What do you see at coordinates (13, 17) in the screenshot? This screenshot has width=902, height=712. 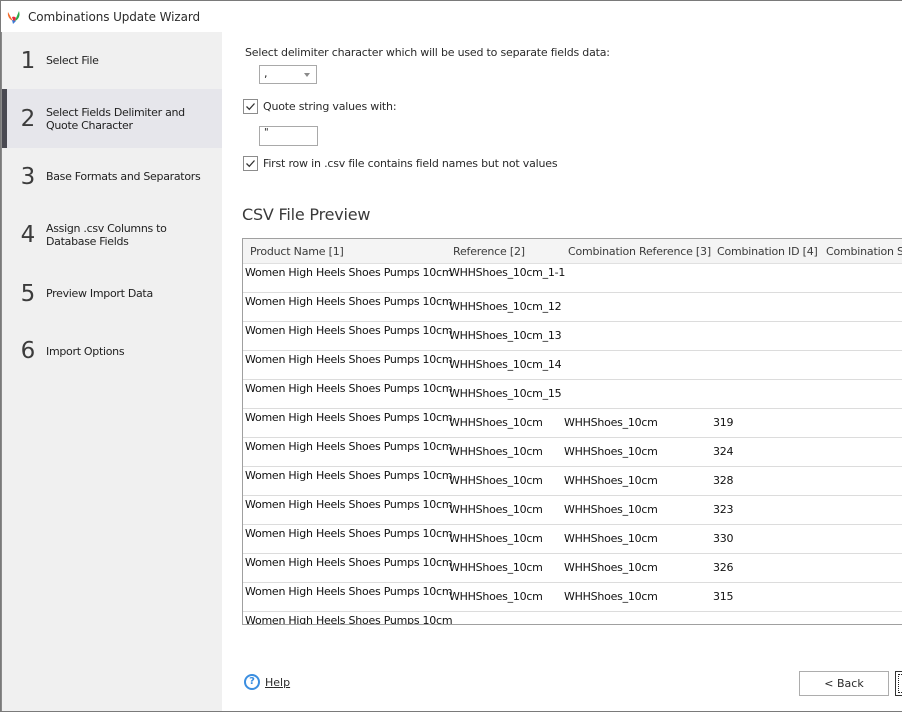 I see `app-butterfly-icon` at bounding box center [13, 17].